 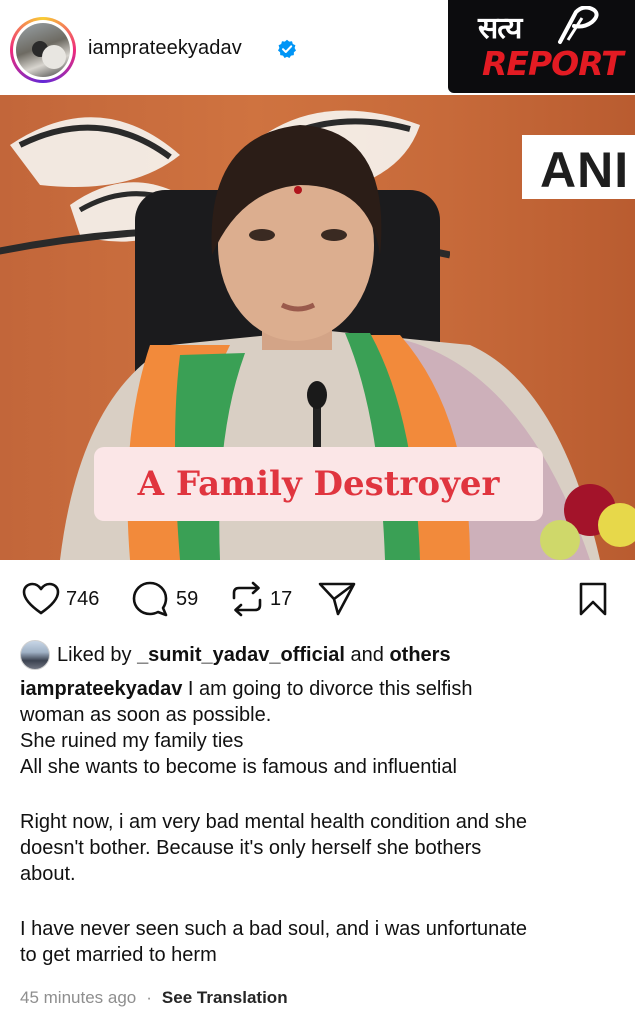 What do you see at coordinates (578, 25) in the screenshot?
I see `logo-swoosh-icon` at bounding box center [578, 25].